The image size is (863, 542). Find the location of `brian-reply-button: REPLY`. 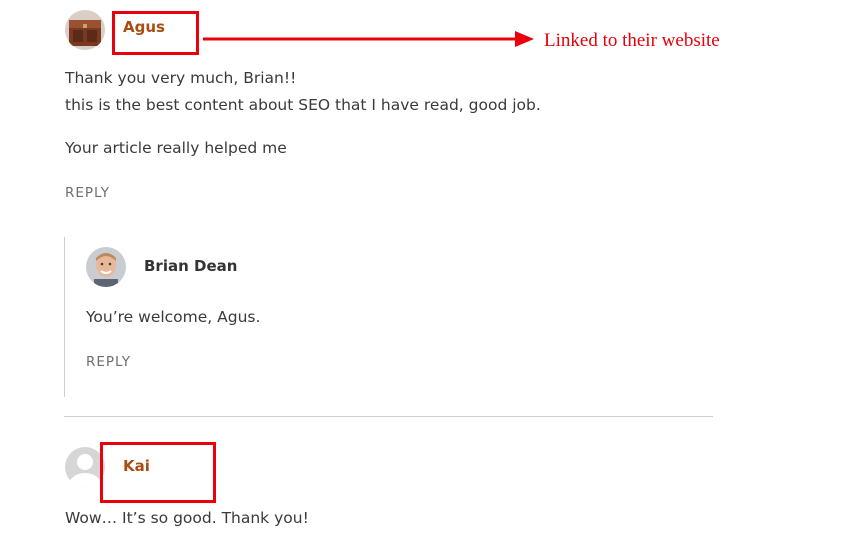

brian-reply-button: REPLY is located at coordinates (108, 362).